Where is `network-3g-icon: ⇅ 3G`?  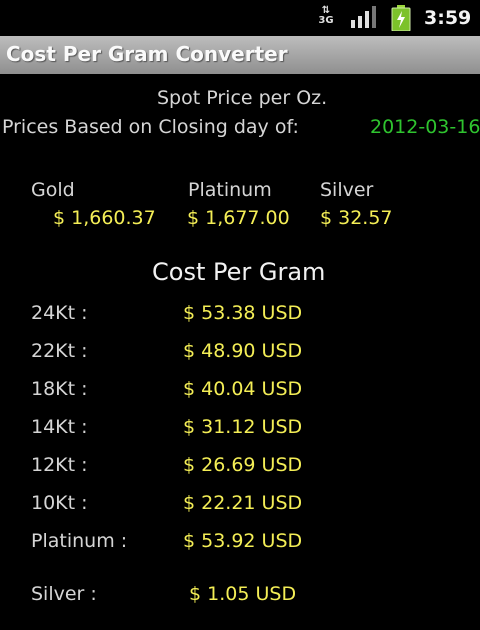
network-3g-icon: ⇅ 3G is located at coordinates (326, 18).